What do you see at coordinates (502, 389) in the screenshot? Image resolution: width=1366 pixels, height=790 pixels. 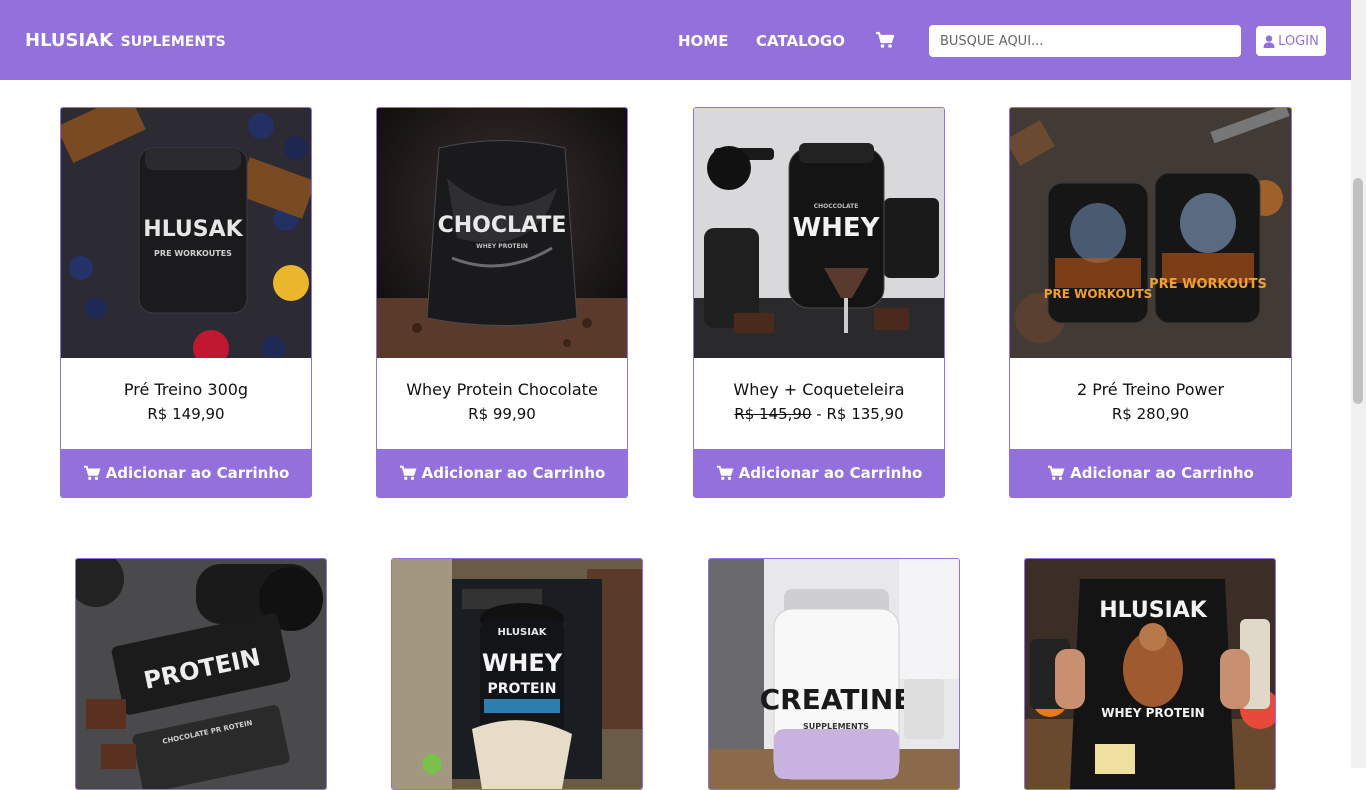 I see `product-name: Whey Protein Chocolate` at bounding box center [502, 389].